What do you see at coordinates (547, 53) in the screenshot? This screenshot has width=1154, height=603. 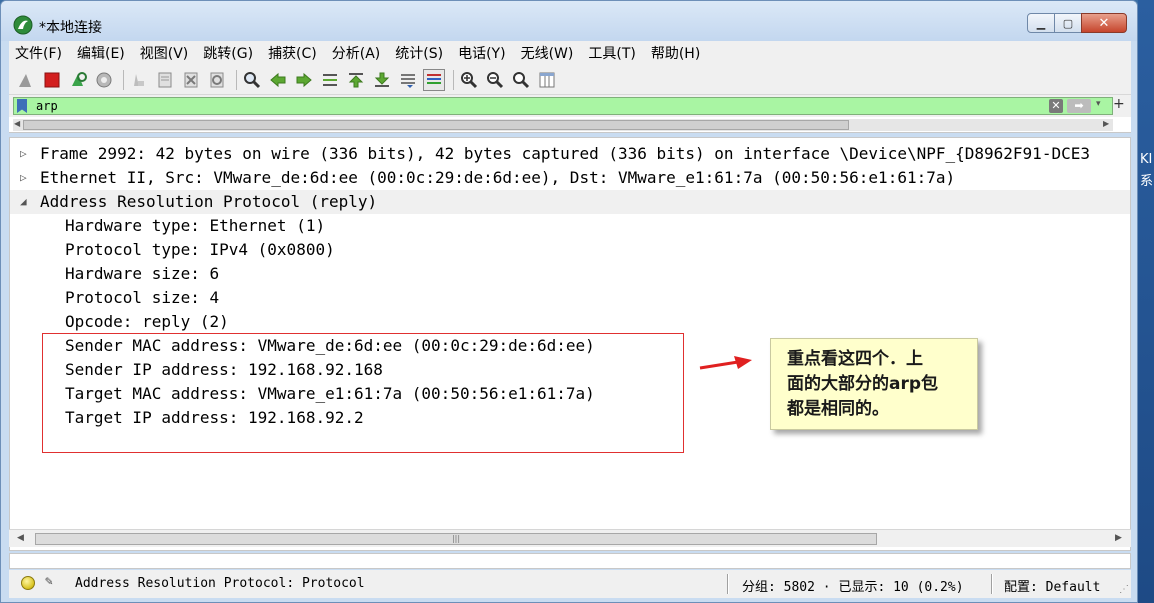 I see `menu-wireless: 无线(W)` at bounding box center [547, 53].